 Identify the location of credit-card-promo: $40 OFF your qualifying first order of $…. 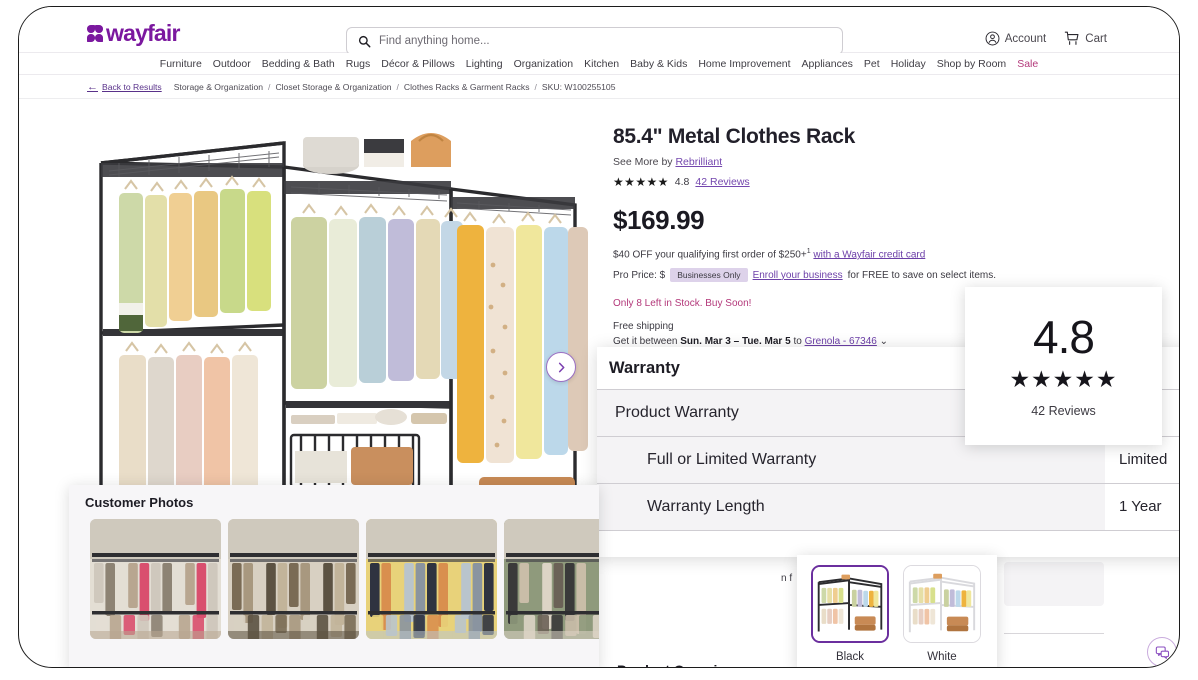
(823, 254).